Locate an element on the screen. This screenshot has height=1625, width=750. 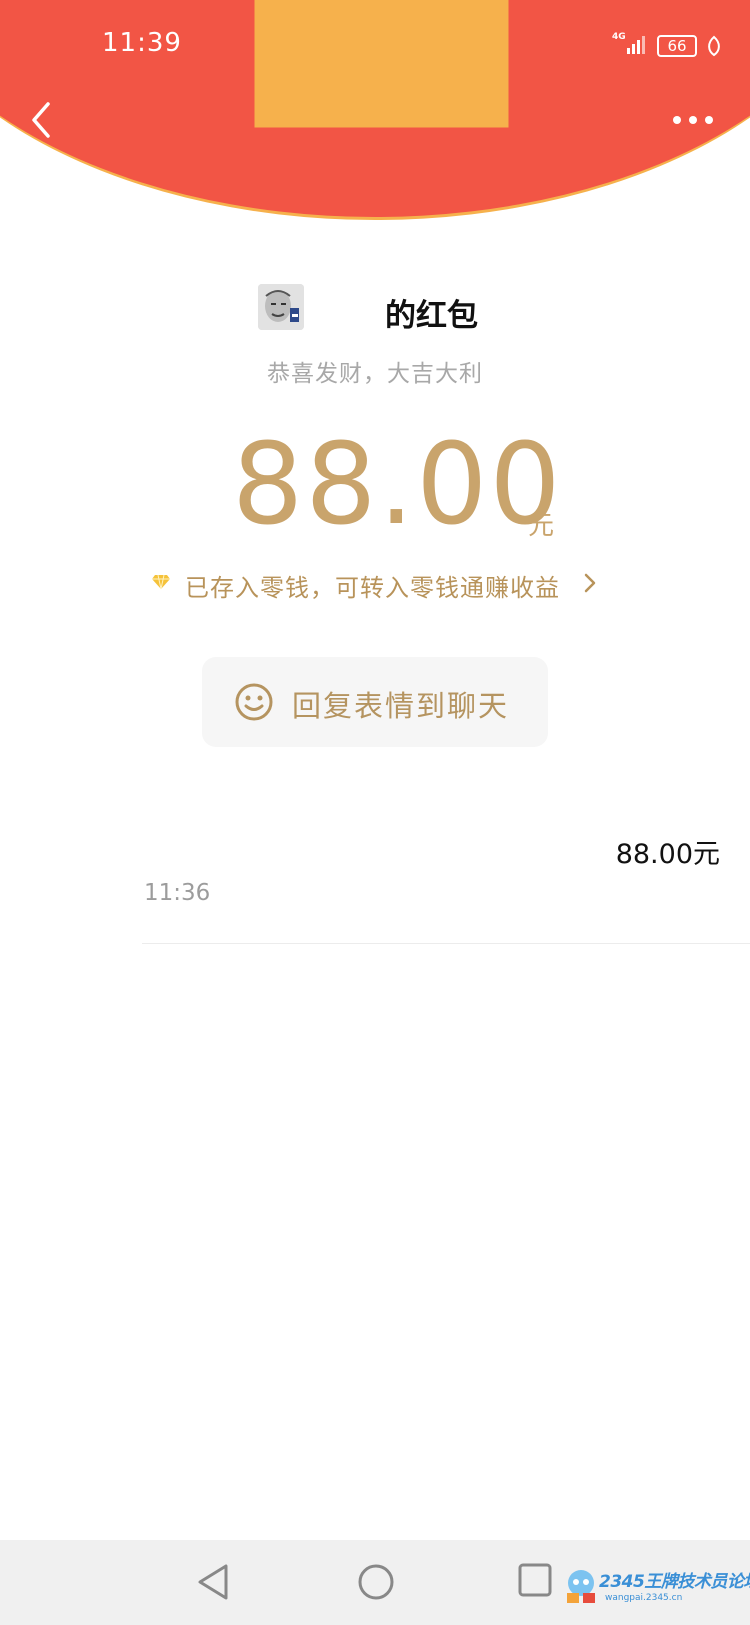
status-bar: 11:39 4G 66 is located at coordinates (375, 46).